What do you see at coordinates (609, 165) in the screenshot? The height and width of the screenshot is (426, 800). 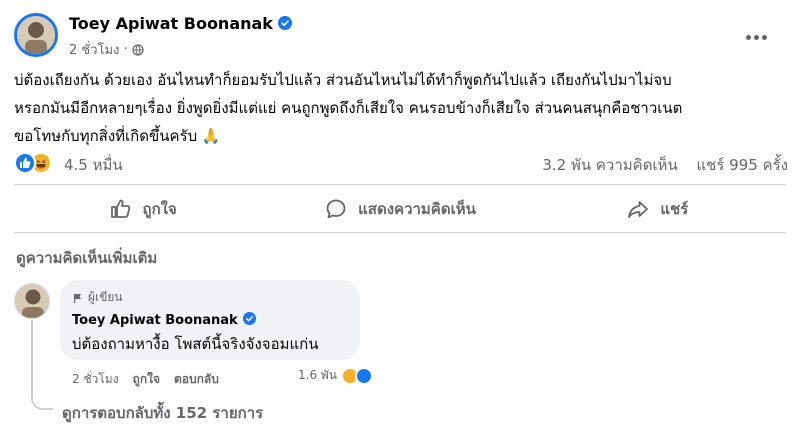 I see `comments-count: 3.2 พัน ความคิดเห็น` at bounding box center [609, 165].